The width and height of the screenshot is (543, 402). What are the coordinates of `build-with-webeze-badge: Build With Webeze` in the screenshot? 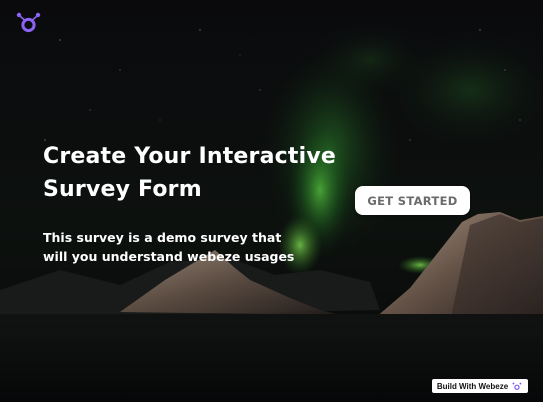 It's located at (480, 386).